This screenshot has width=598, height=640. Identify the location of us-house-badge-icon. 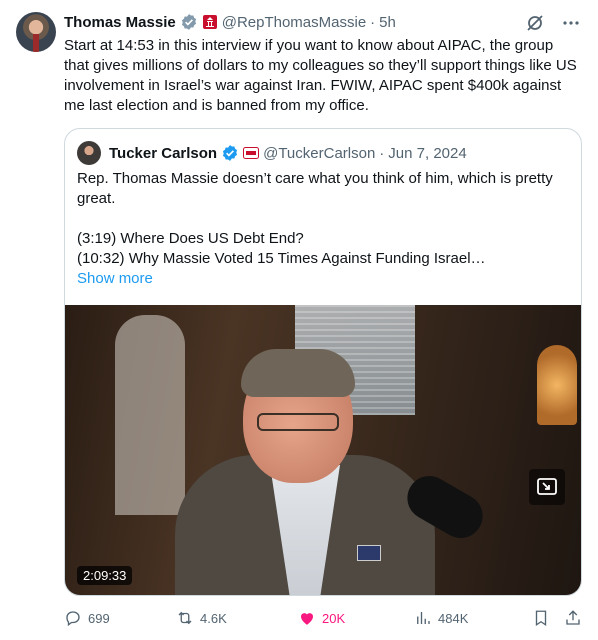
(209, 22).